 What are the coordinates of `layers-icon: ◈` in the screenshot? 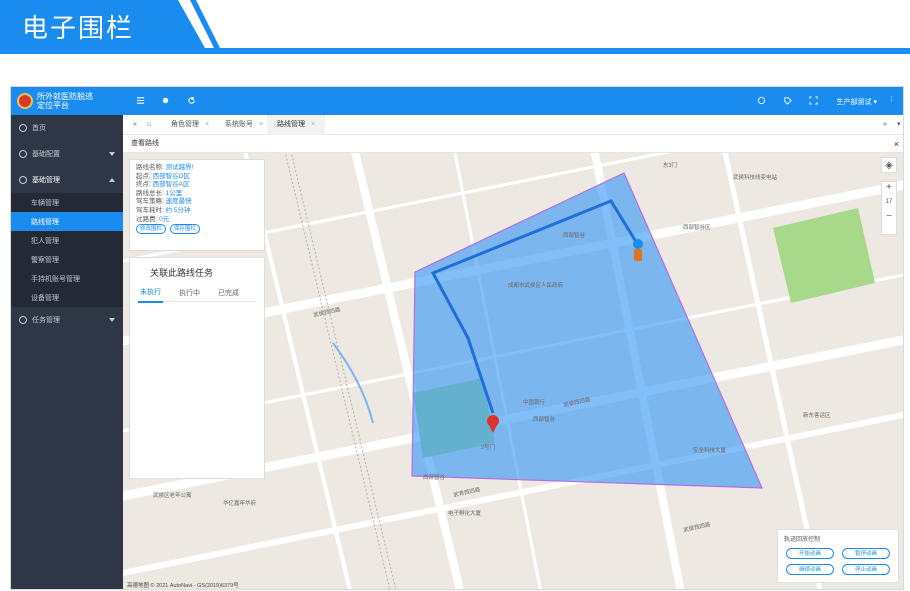 It's located at (889, 165).